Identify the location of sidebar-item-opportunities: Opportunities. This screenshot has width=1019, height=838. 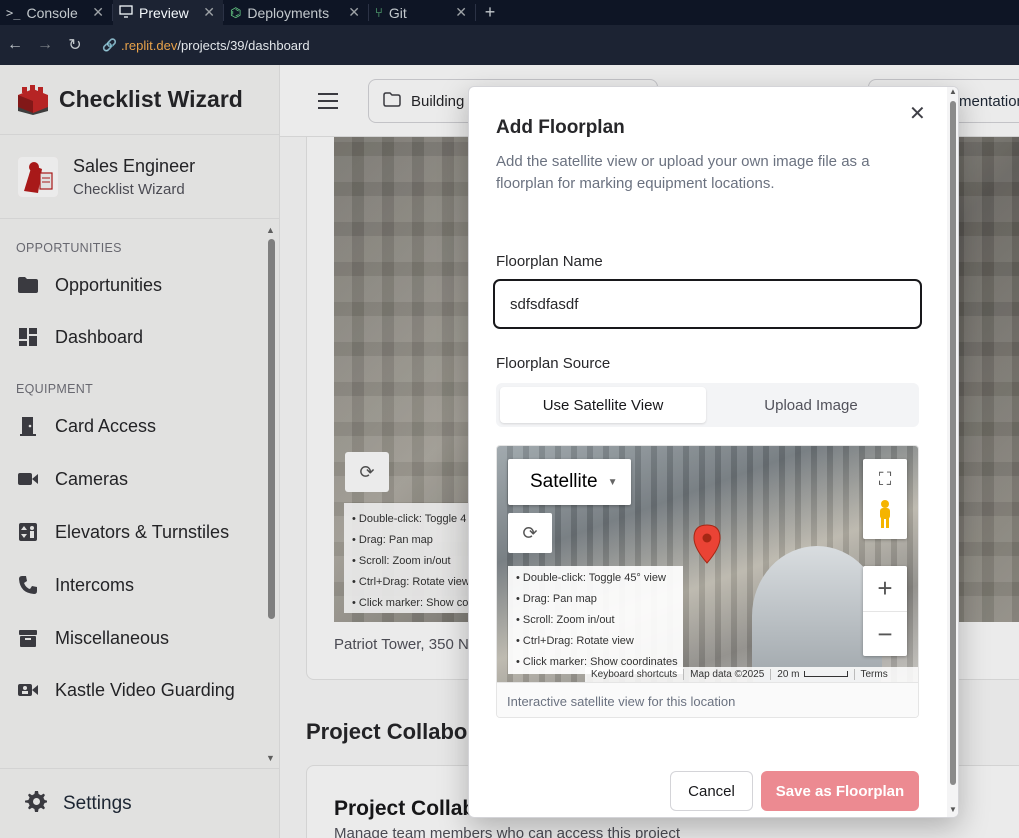
(139, 285).